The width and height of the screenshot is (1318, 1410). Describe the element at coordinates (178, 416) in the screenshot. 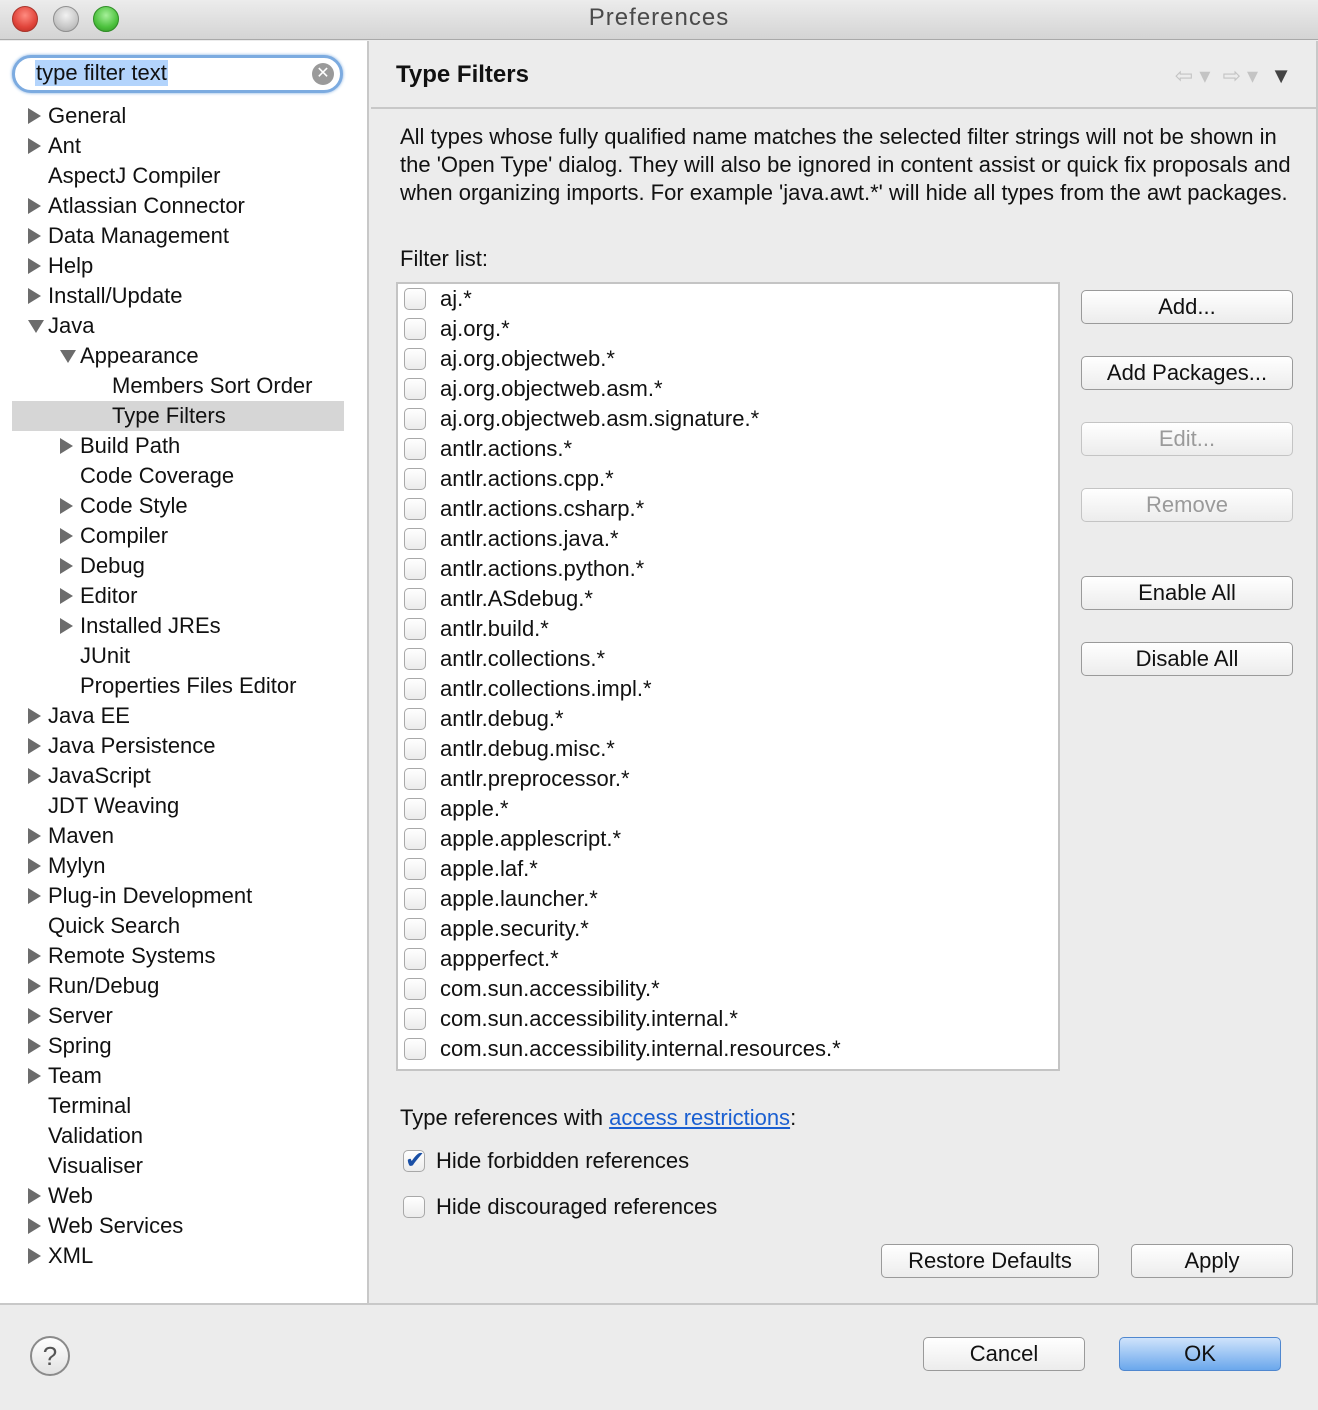

I see `tree-item: Type Filters` at that location.